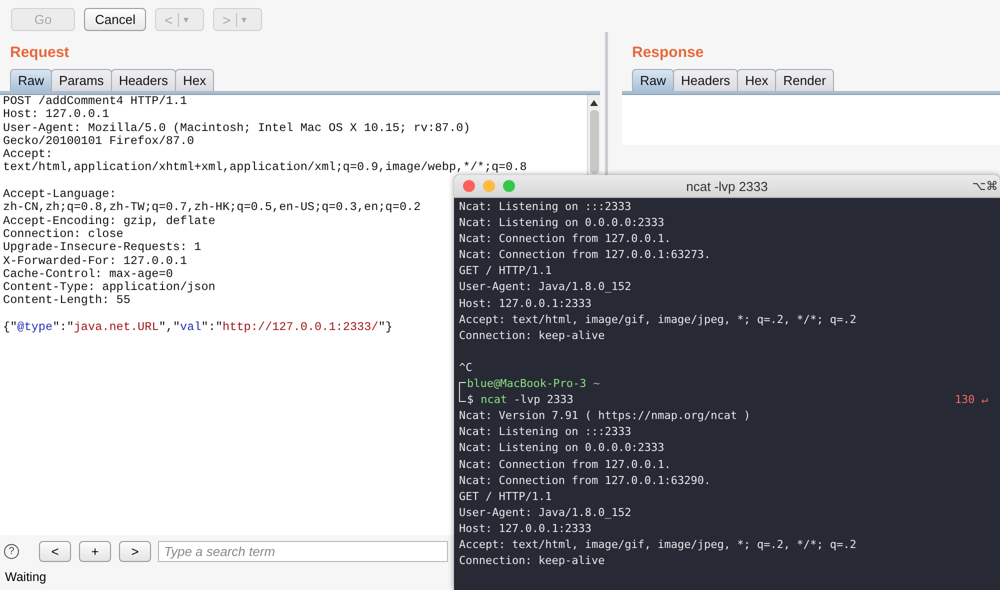 This screenshot has height=590, width=1000. I want to click on code-line: Upgrade-Insecure-Requests: 1, so click(102, 248).